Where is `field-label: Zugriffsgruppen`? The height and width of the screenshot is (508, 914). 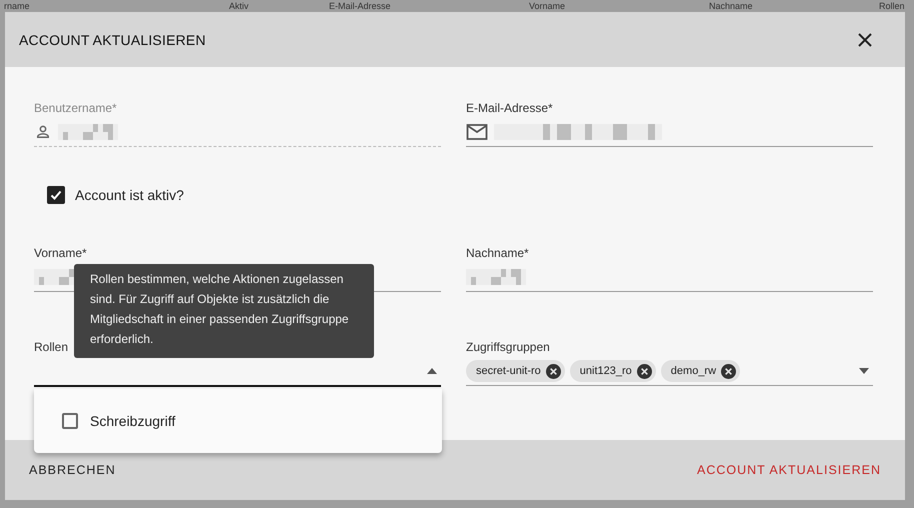
field-label: Zugriffsgruppen is located at coordinates (508, 347).